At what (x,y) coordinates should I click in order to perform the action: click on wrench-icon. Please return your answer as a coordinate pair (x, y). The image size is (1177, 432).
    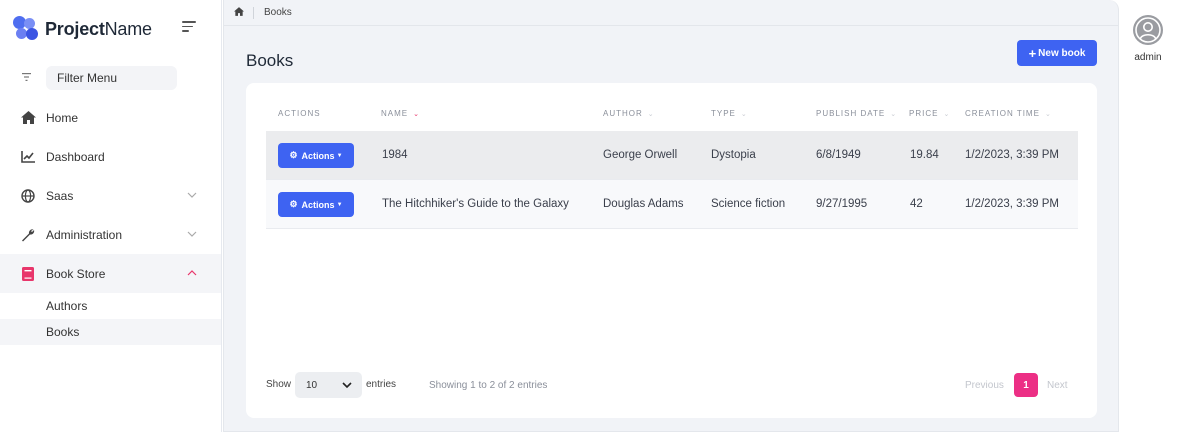
    Looking at the image, I should click on (28, 235).